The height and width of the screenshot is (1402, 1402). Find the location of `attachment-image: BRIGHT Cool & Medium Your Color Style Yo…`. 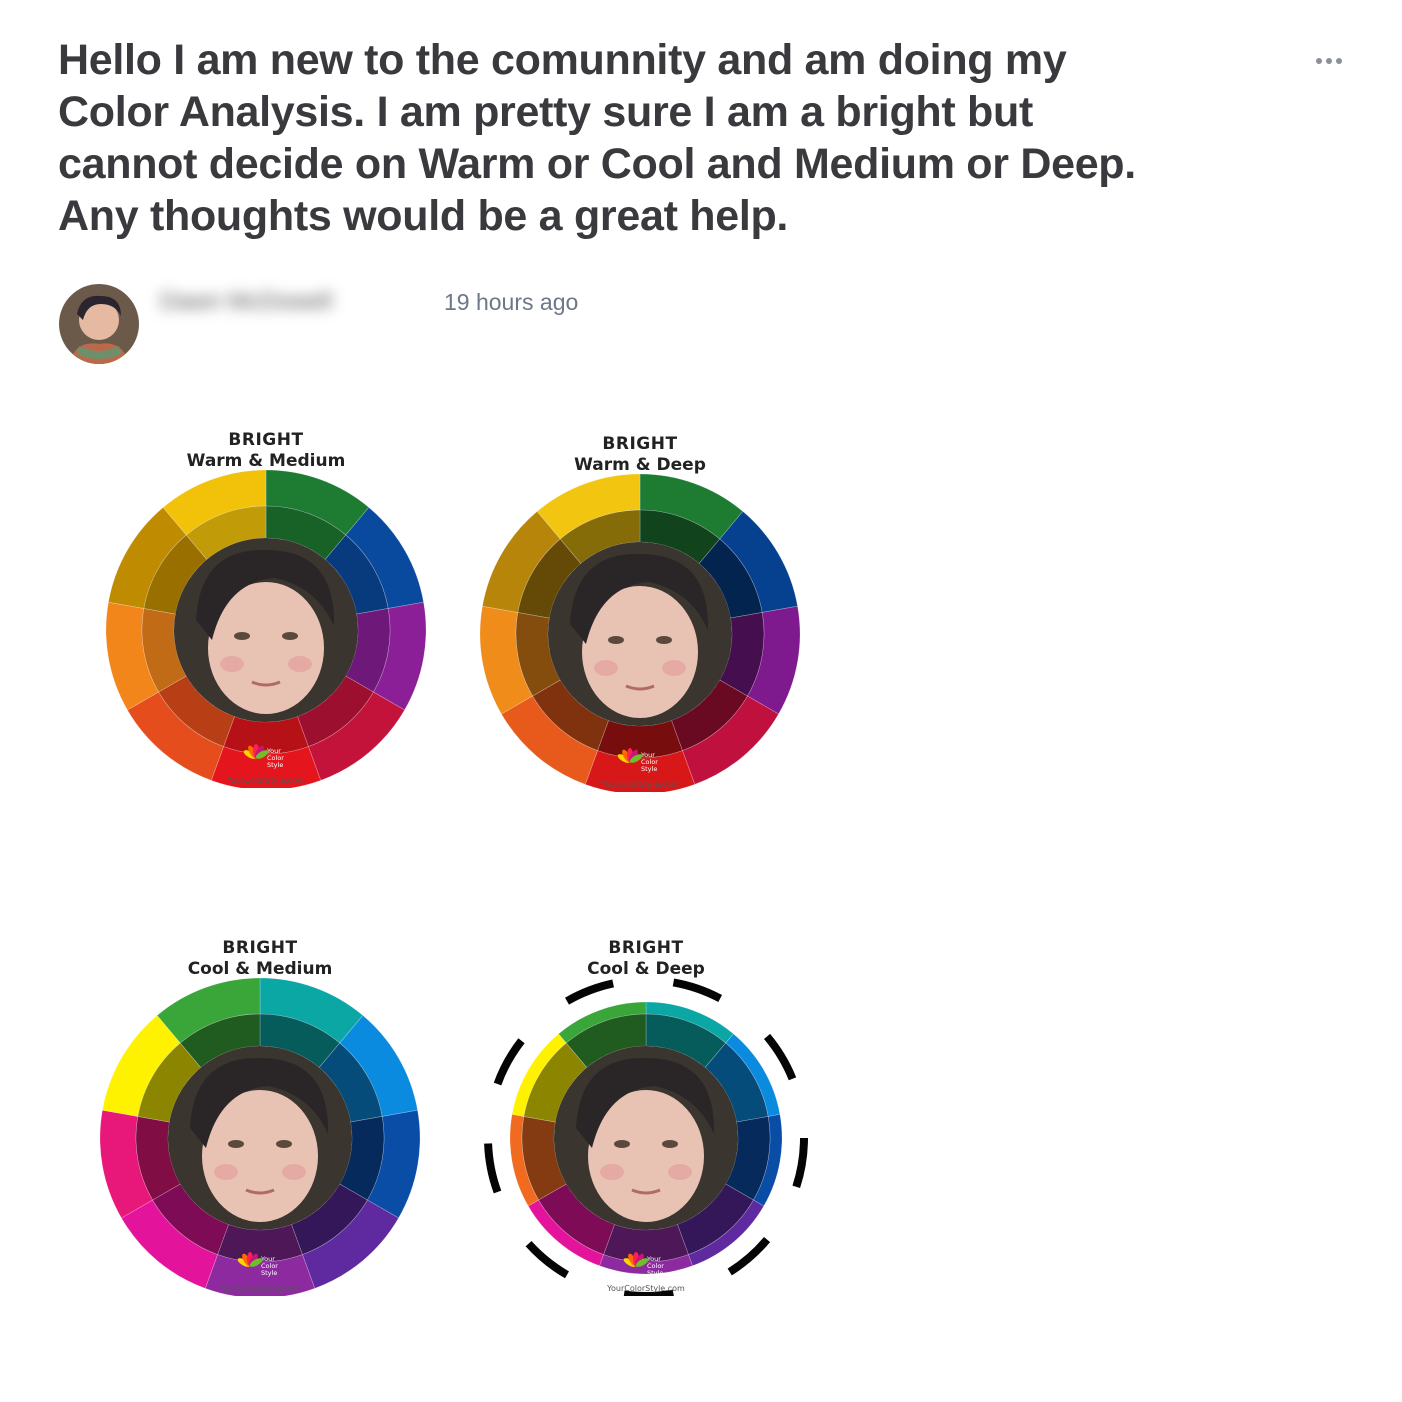

attachment-image: BRIGHT Cool & Medium Your Color Style Yo… is located at coordinates (260, 1123).